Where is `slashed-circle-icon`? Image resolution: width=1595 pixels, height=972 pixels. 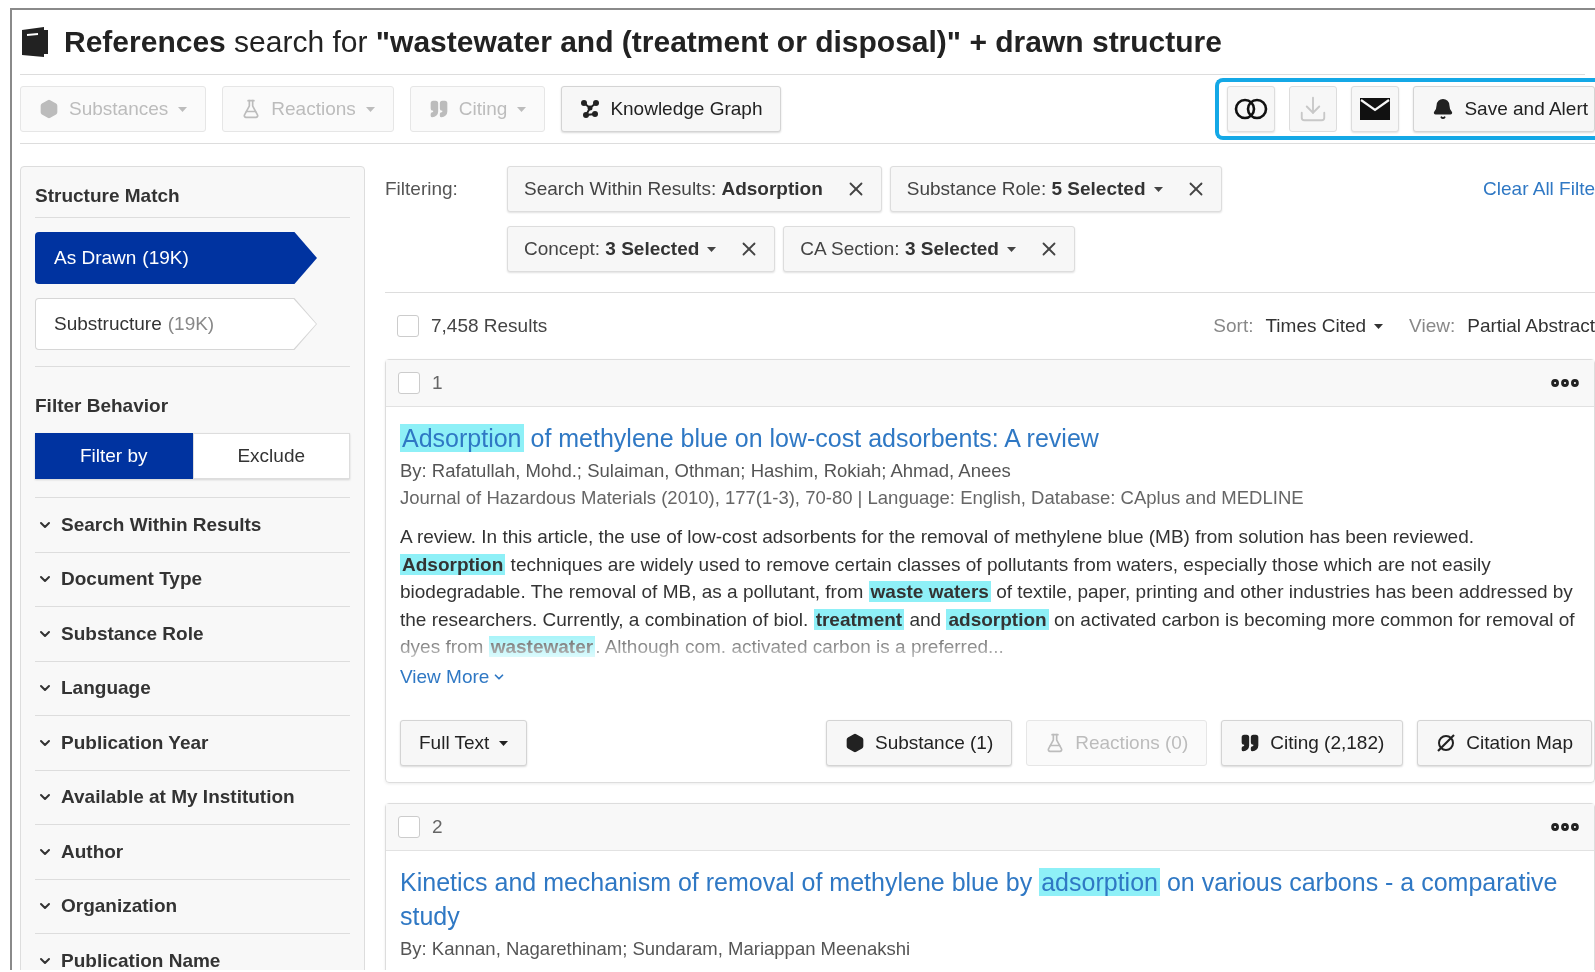 slashed-circle-icon is located at coordinates (1446, 743).